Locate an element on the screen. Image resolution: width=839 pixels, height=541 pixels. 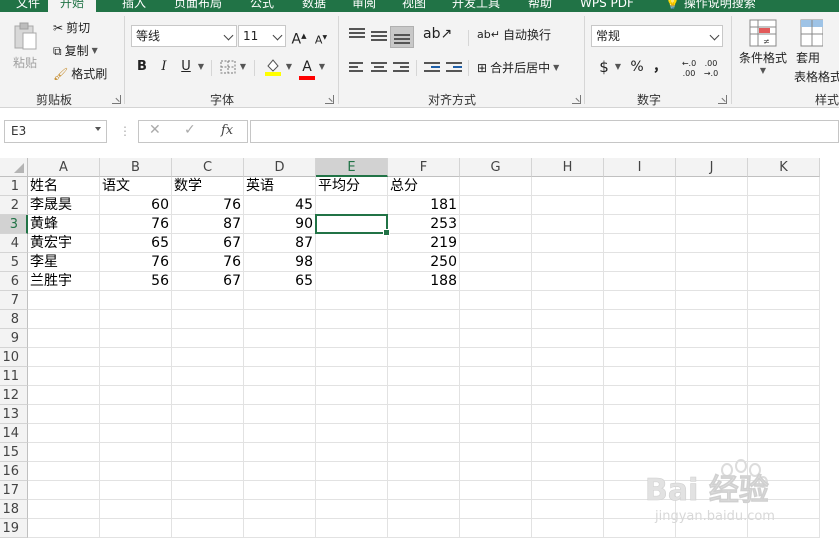
cell-k7 is located at coordinates (784, 300).